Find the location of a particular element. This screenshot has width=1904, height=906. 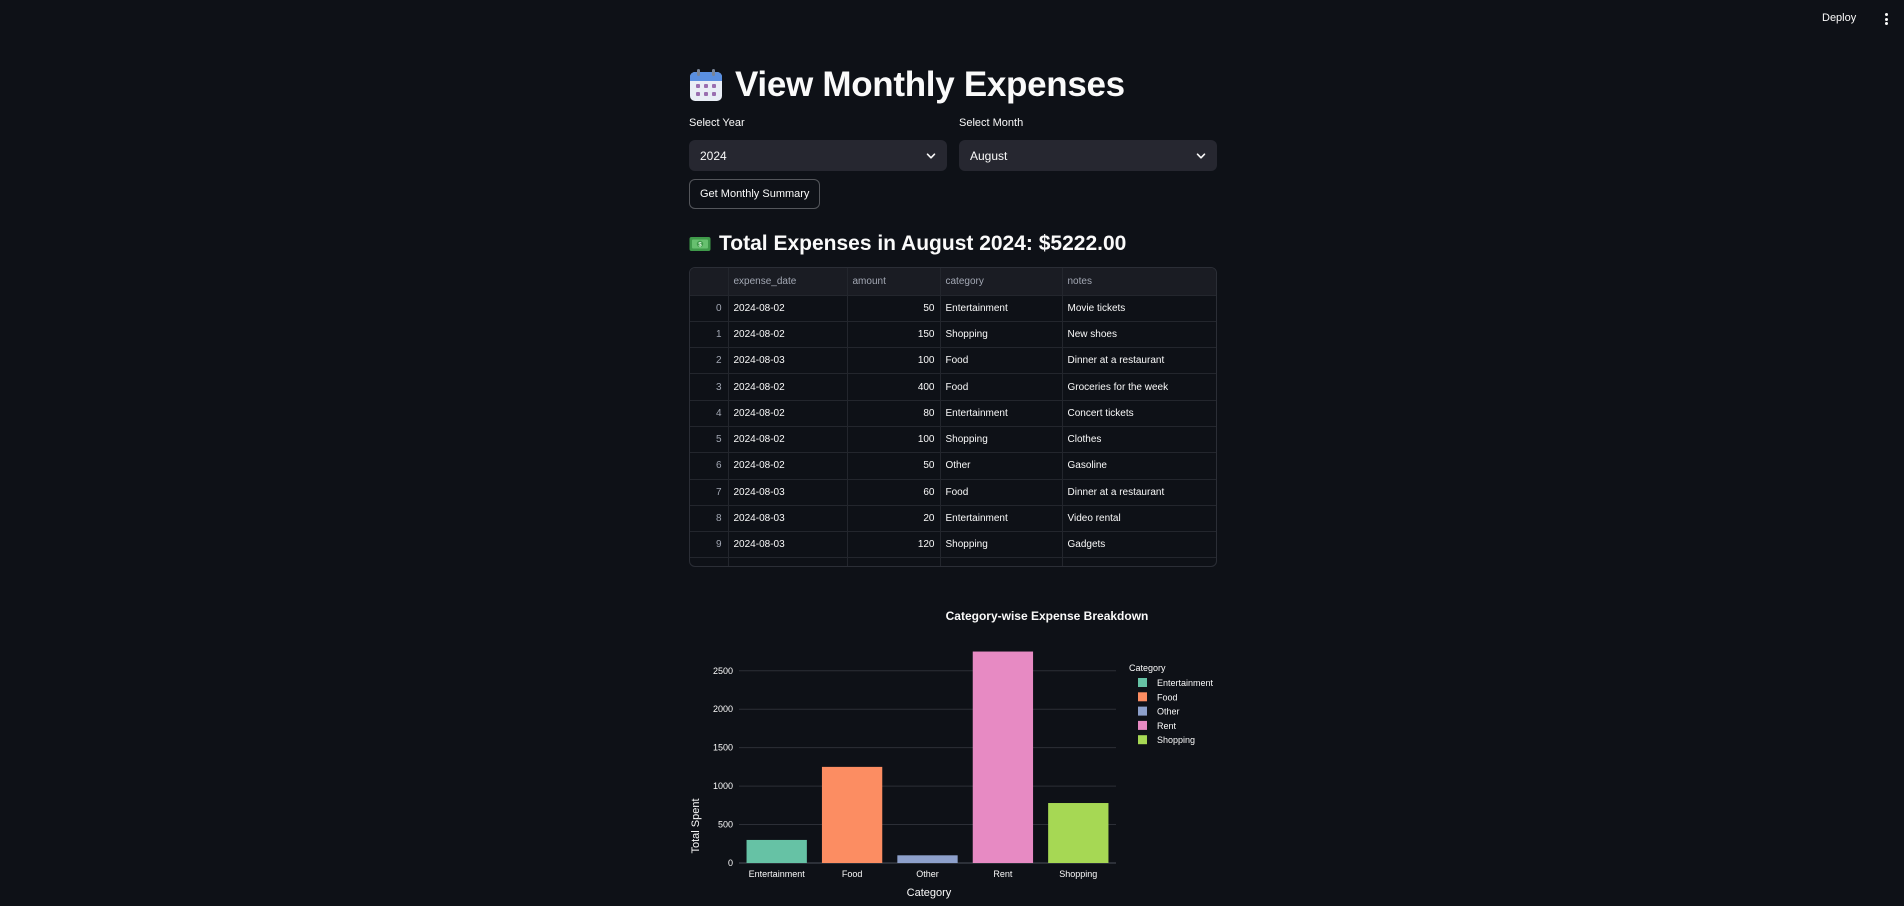

bar-rent is located at coordinates (1003, 757).